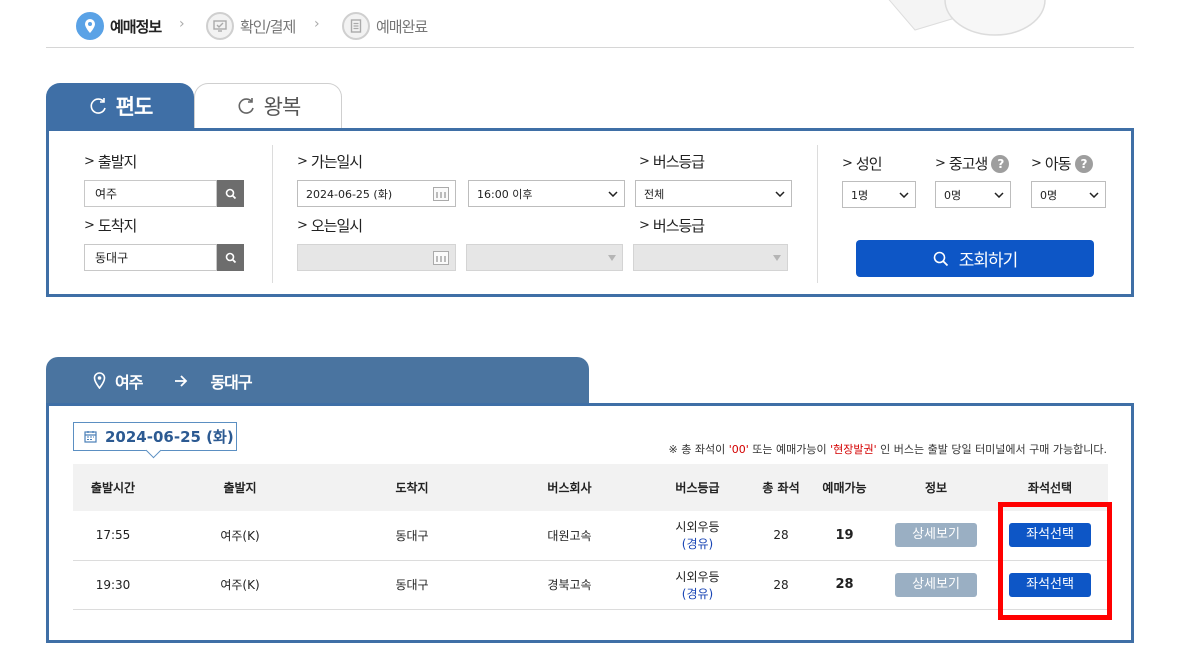 The height and width of the screenshot is (655, 1177). I want to click on column-header: 도착지, so click(412, 487).